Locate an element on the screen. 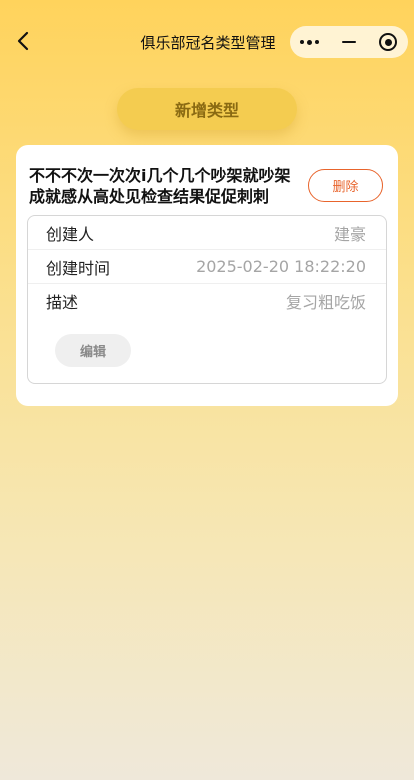 This screenshot has height=780, width=414. more-dots-icon is located at coordinates (310, 42).